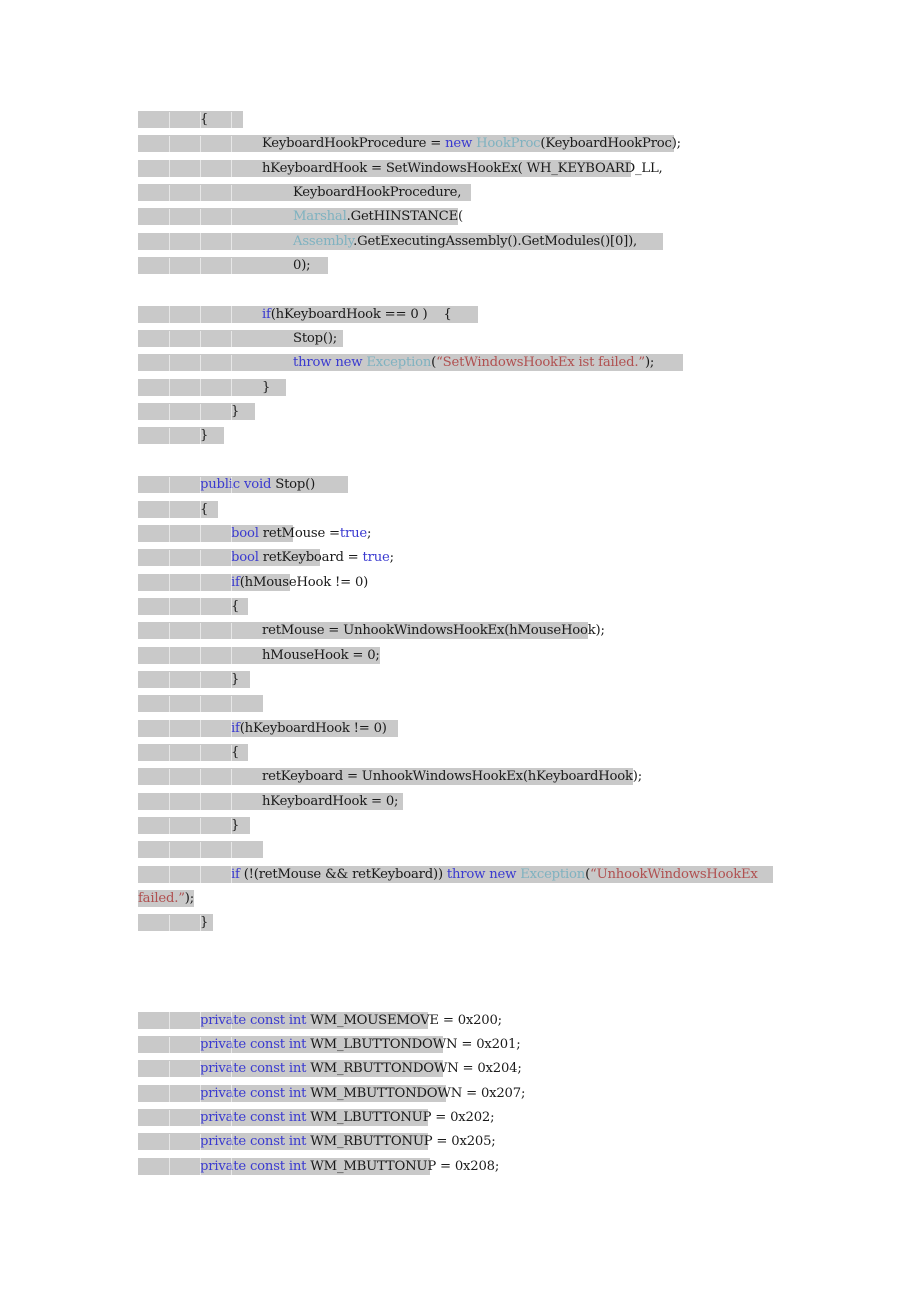 This screenshot has width=920, height=1302. Describe the element at coordinates (418, 1093) in the screenshot. I see `code-token: WM_MBUTTONDOWN = 0x207;` at that location.